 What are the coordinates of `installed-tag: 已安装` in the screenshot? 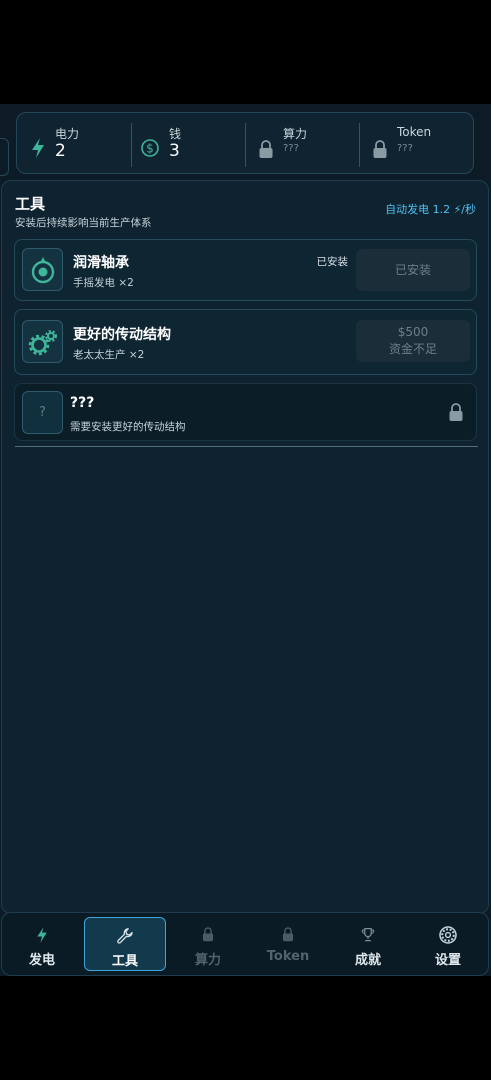 It's located at (332, 262).